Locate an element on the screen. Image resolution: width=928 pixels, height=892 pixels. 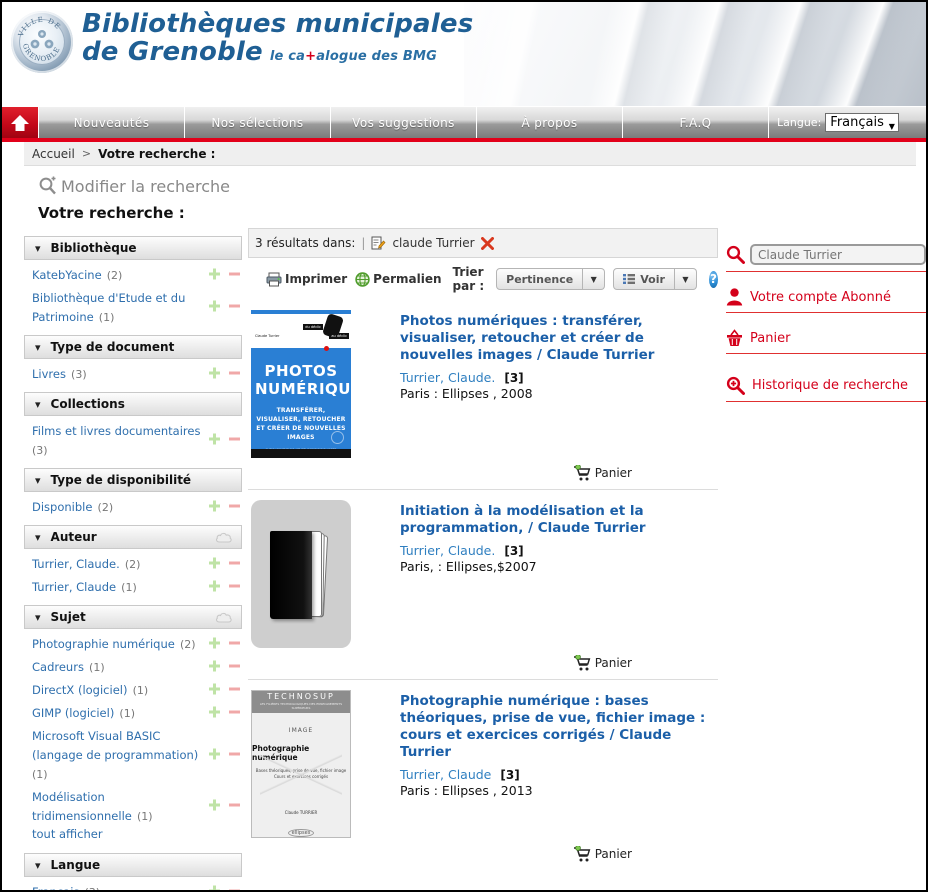
search-input is located at coordinates (838, 254).